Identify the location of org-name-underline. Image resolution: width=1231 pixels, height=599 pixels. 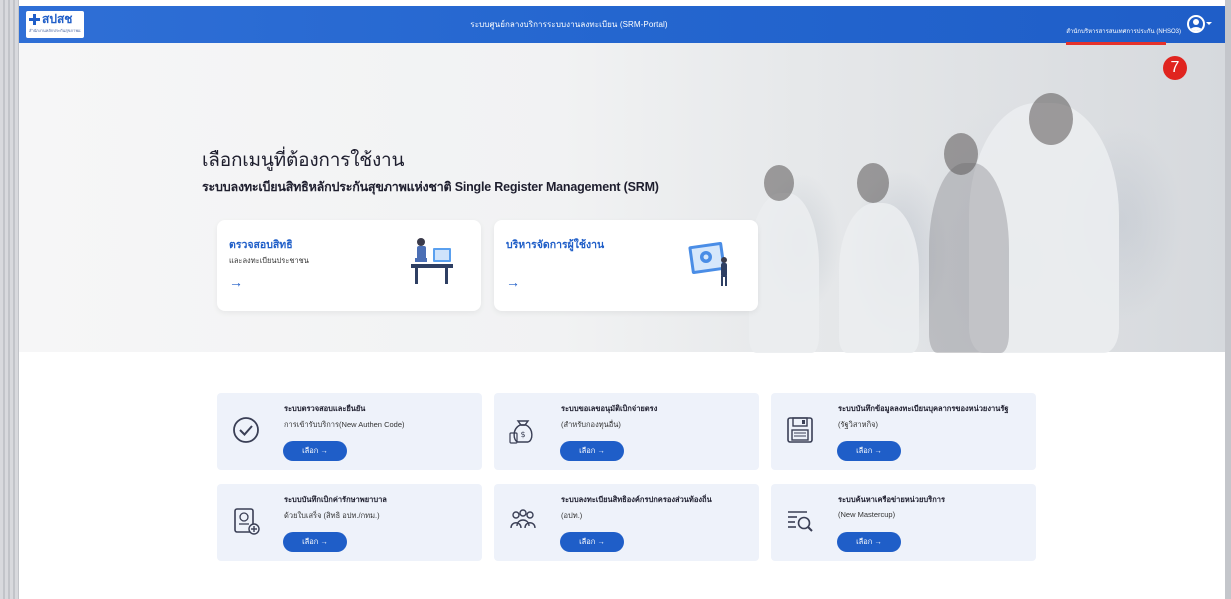
(1116, 43).